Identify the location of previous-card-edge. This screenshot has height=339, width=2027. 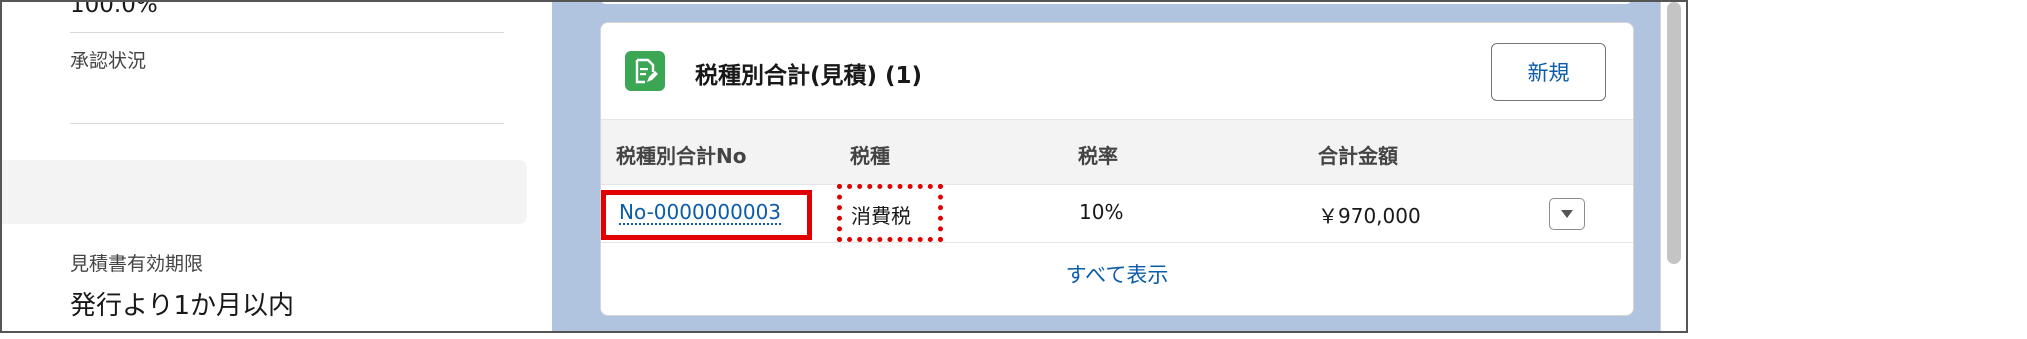
(1116, 3).